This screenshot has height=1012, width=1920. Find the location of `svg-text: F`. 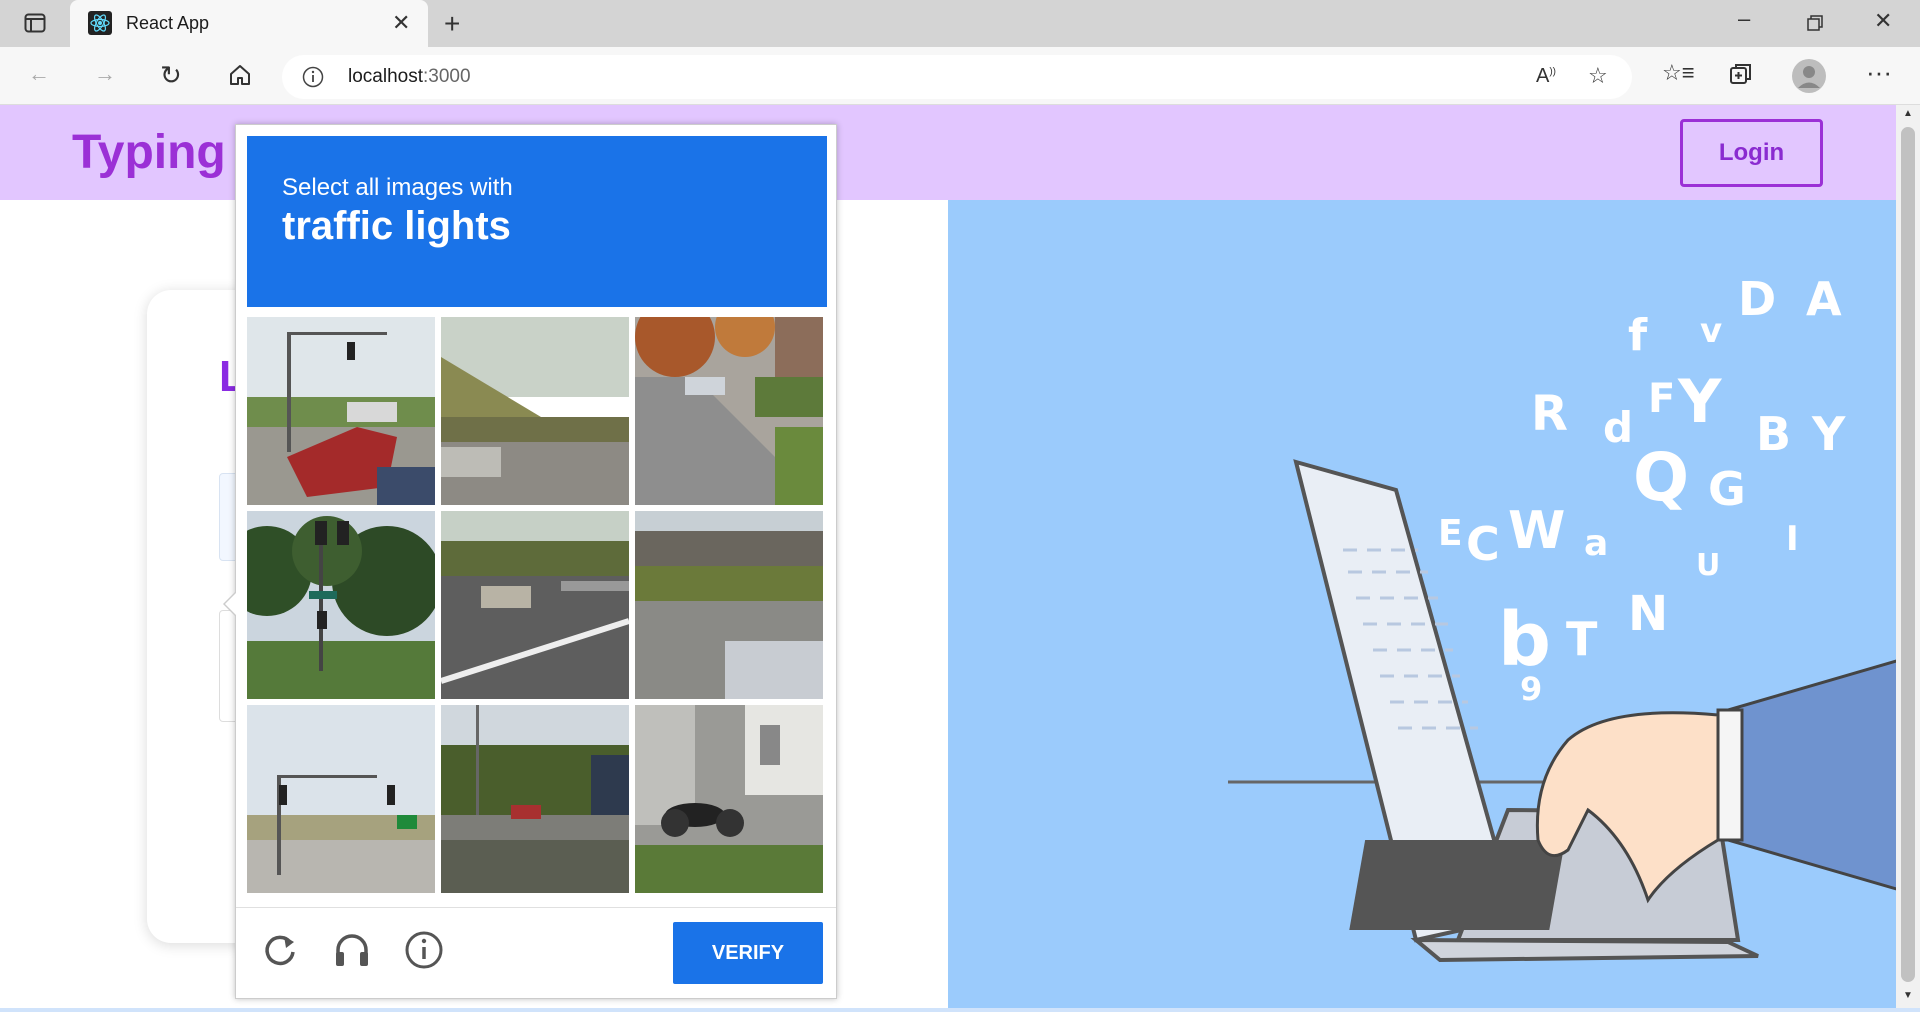

svg-text: F is located at coordinates (1661, 399).